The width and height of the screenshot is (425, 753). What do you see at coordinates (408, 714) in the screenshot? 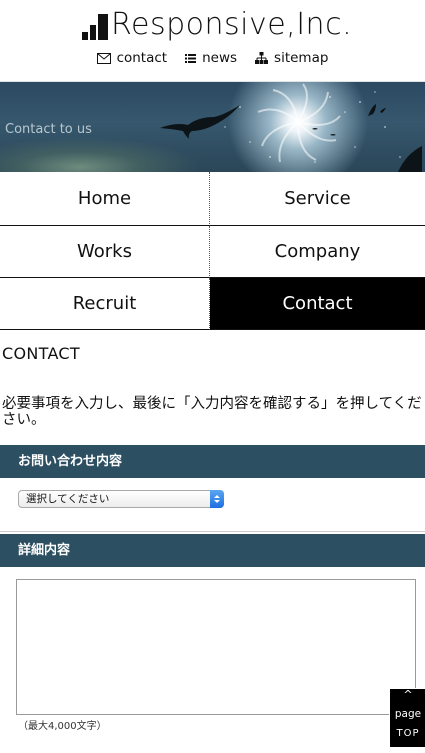
I see `page-top-label-page: page` at bounding box center [408, 714].